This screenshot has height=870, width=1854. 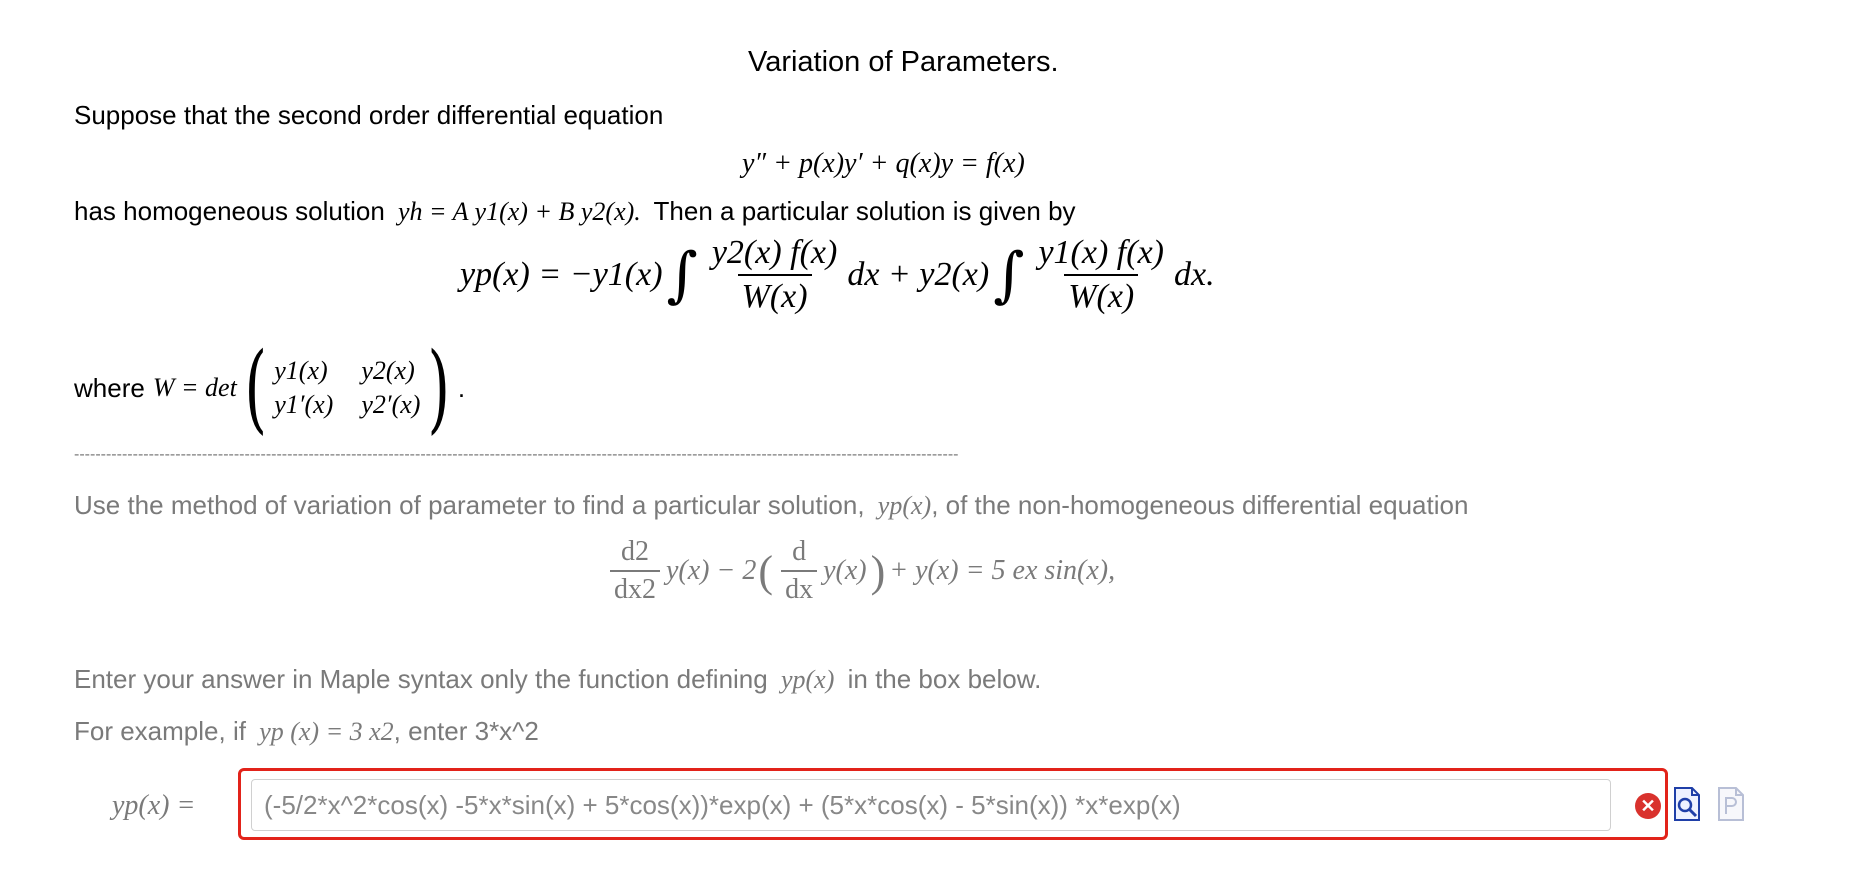 What do you see at coordinates (109, 387) in the screenshot?
I see `wronskian-prefix: where` at bounding box center [109, 387].